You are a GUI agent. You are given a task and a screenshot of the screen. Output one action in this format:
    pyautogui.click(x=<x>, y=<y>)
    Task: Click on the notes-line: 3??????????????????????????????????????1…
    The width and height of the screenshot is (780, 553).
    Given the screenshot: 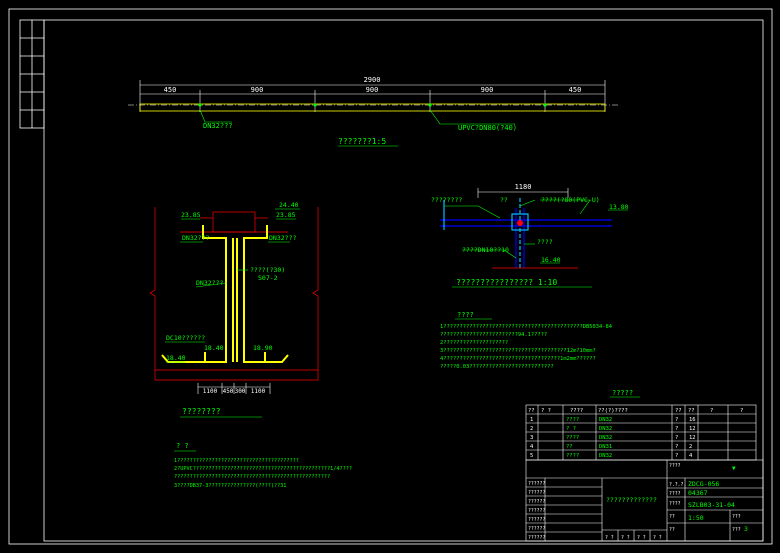 What is the action you would take?
    pyautogui.click(x=518, y=351)
    